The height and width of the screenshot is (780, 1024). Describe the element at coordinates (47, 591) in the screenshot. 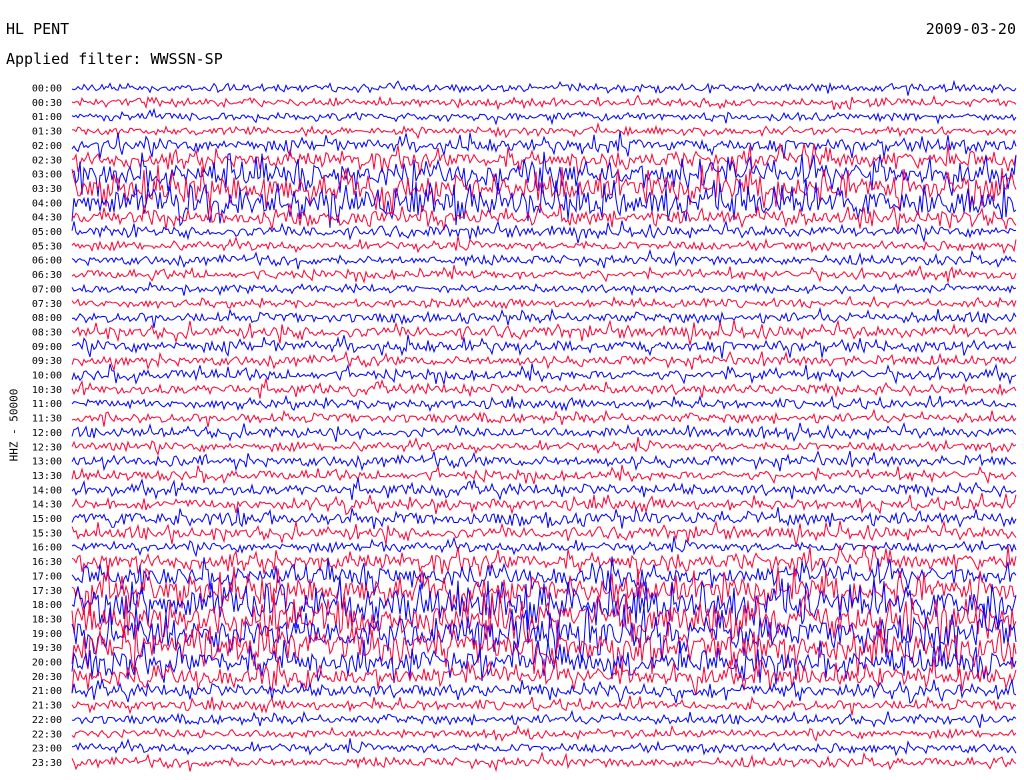

I see `row-time-label: 17:30` at that location.